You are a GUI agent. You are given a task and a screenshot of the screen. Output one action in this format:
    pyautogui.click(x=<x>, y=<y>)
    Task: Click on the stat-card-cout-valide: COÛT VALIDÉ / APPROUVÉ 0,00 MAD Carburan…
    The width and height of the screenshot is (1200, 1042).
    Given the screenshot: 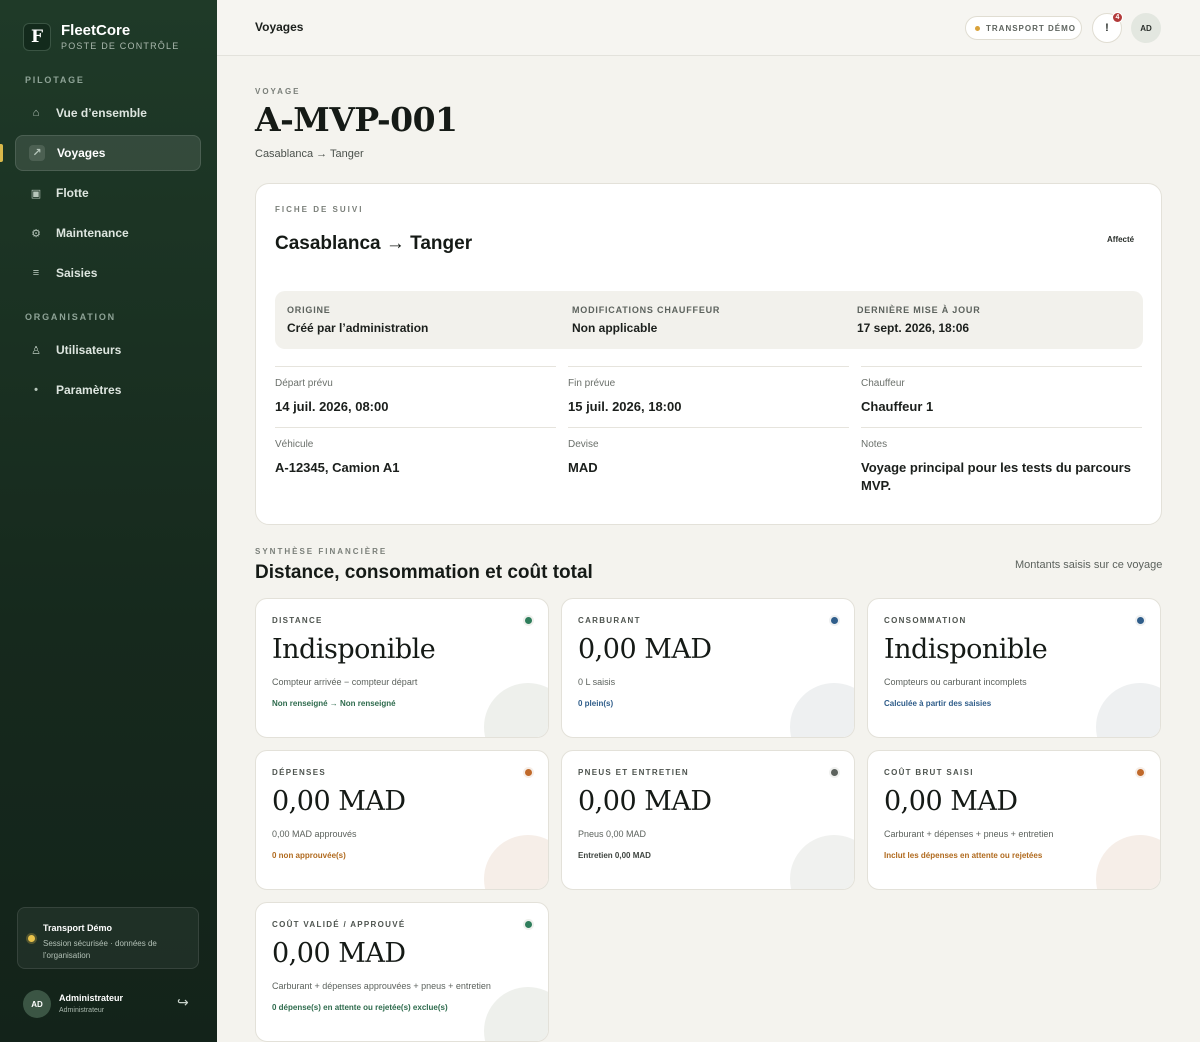 What is the action you would take?
    pyautogui.click(x=402, y=972)
    